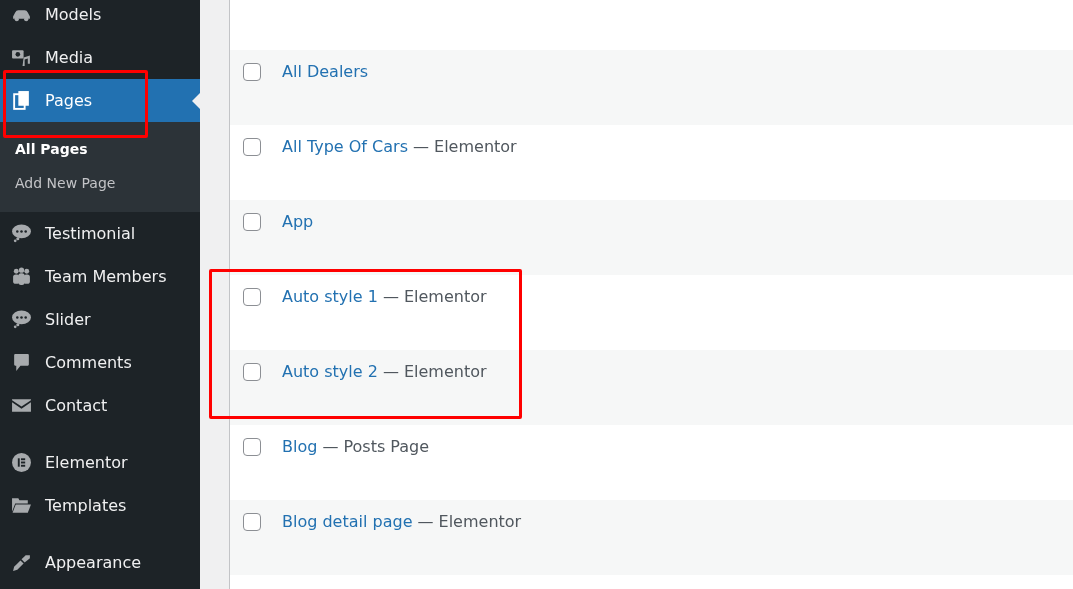 This screenshot has height=589, width=1073. What do you see at coordinates (100, 505) in the screenshot?
I see `sidebar-item: Templates` at bounding box center [100, 505].